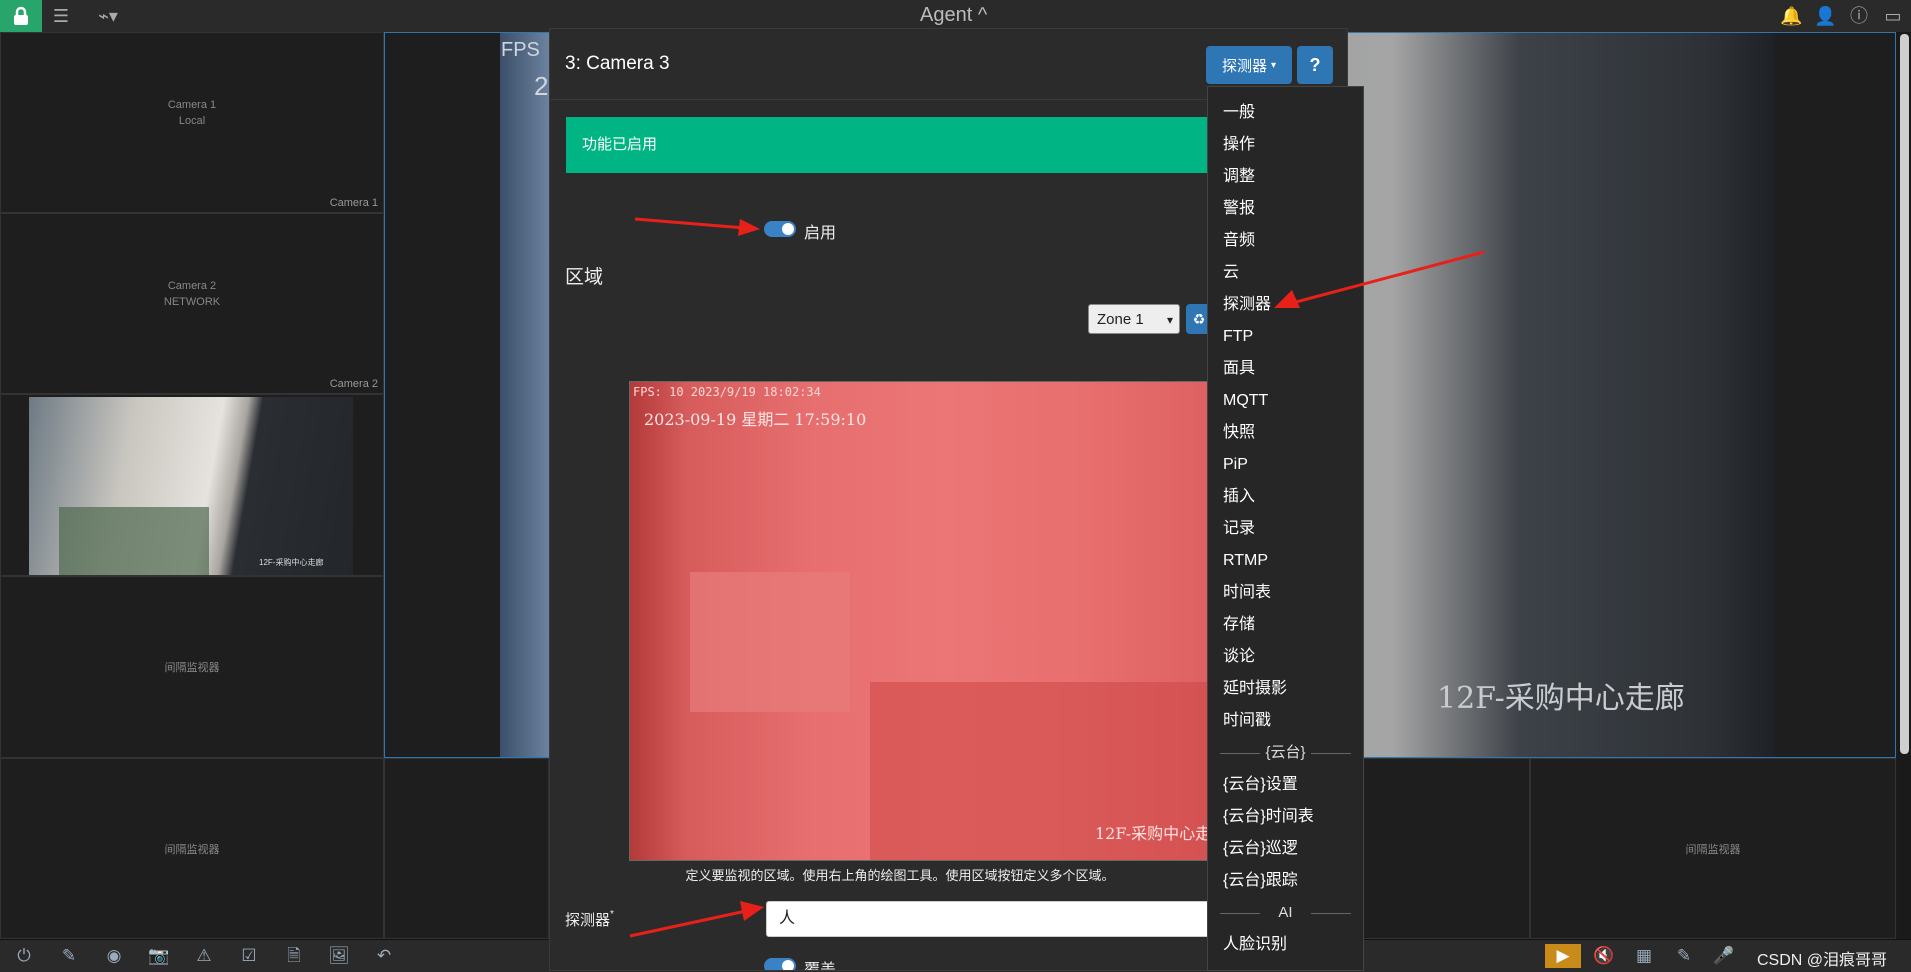 This screenshot has height=972, width=1911. I want to click on camera1-type: Local, so click(192, 121).